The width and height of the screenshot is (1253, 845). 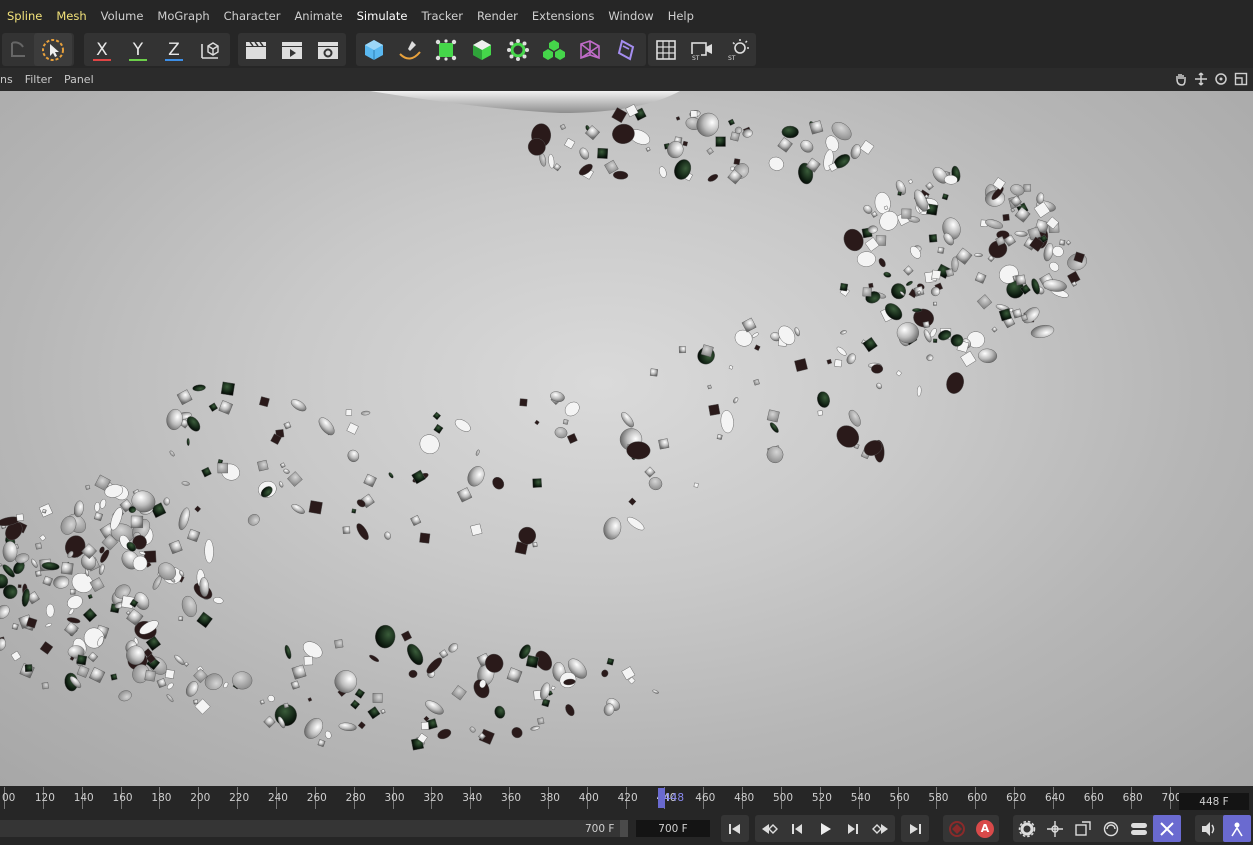 What do you see at coordinates (590, 49) in the screenshot?
I see `deformer-button` at bounding box center [590, 49].